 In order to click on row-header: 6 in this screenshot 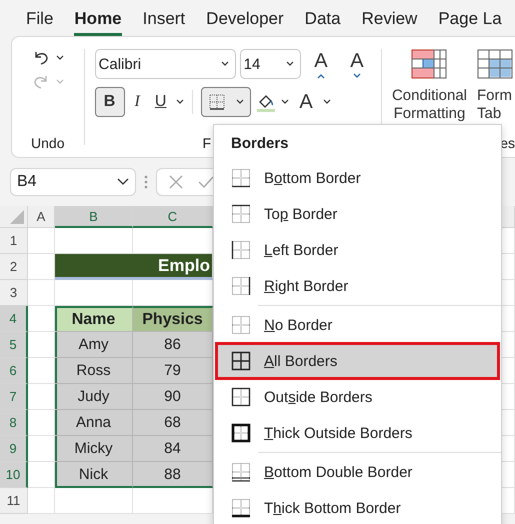, I will do `click(14, 371)`.